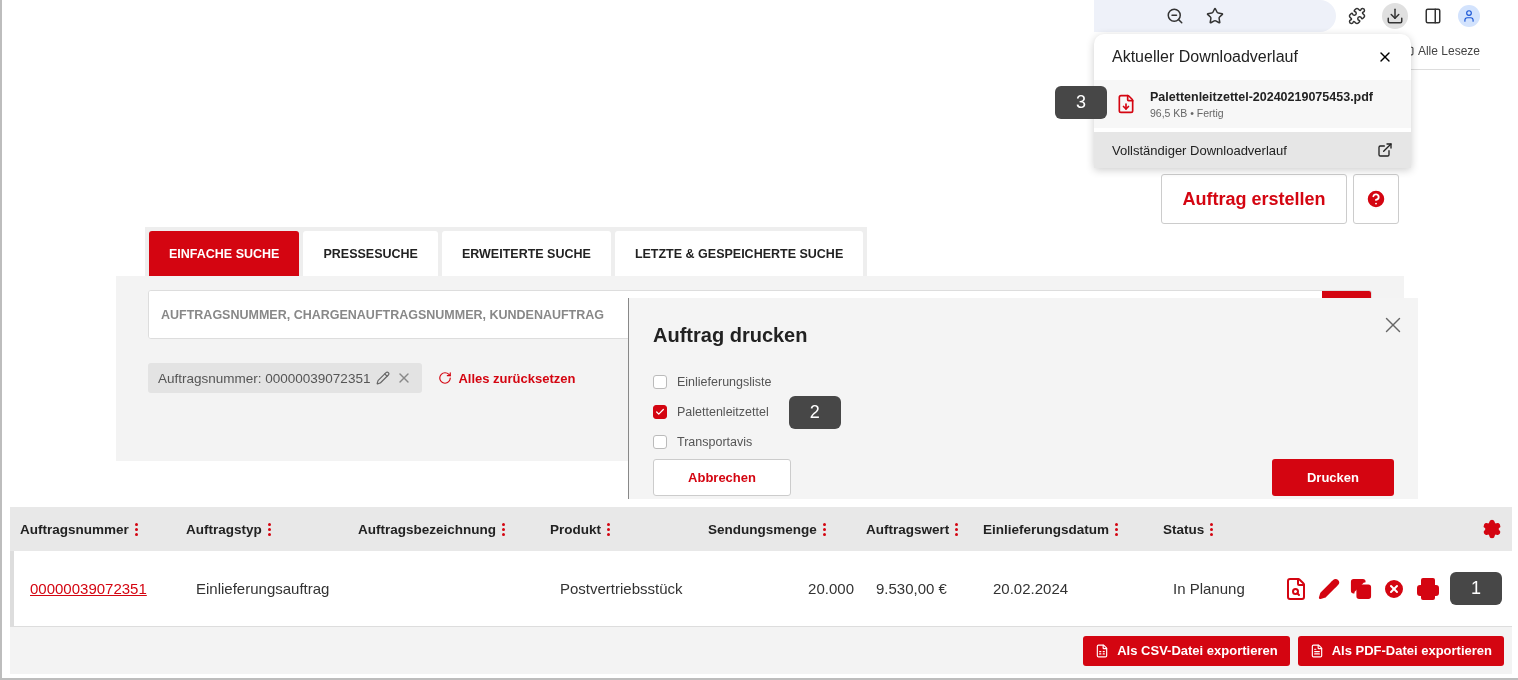  What do you see at coordinates (1184, 529) in the screenshot?
I see `column-header: Status` at bounding box center [1184, 529].